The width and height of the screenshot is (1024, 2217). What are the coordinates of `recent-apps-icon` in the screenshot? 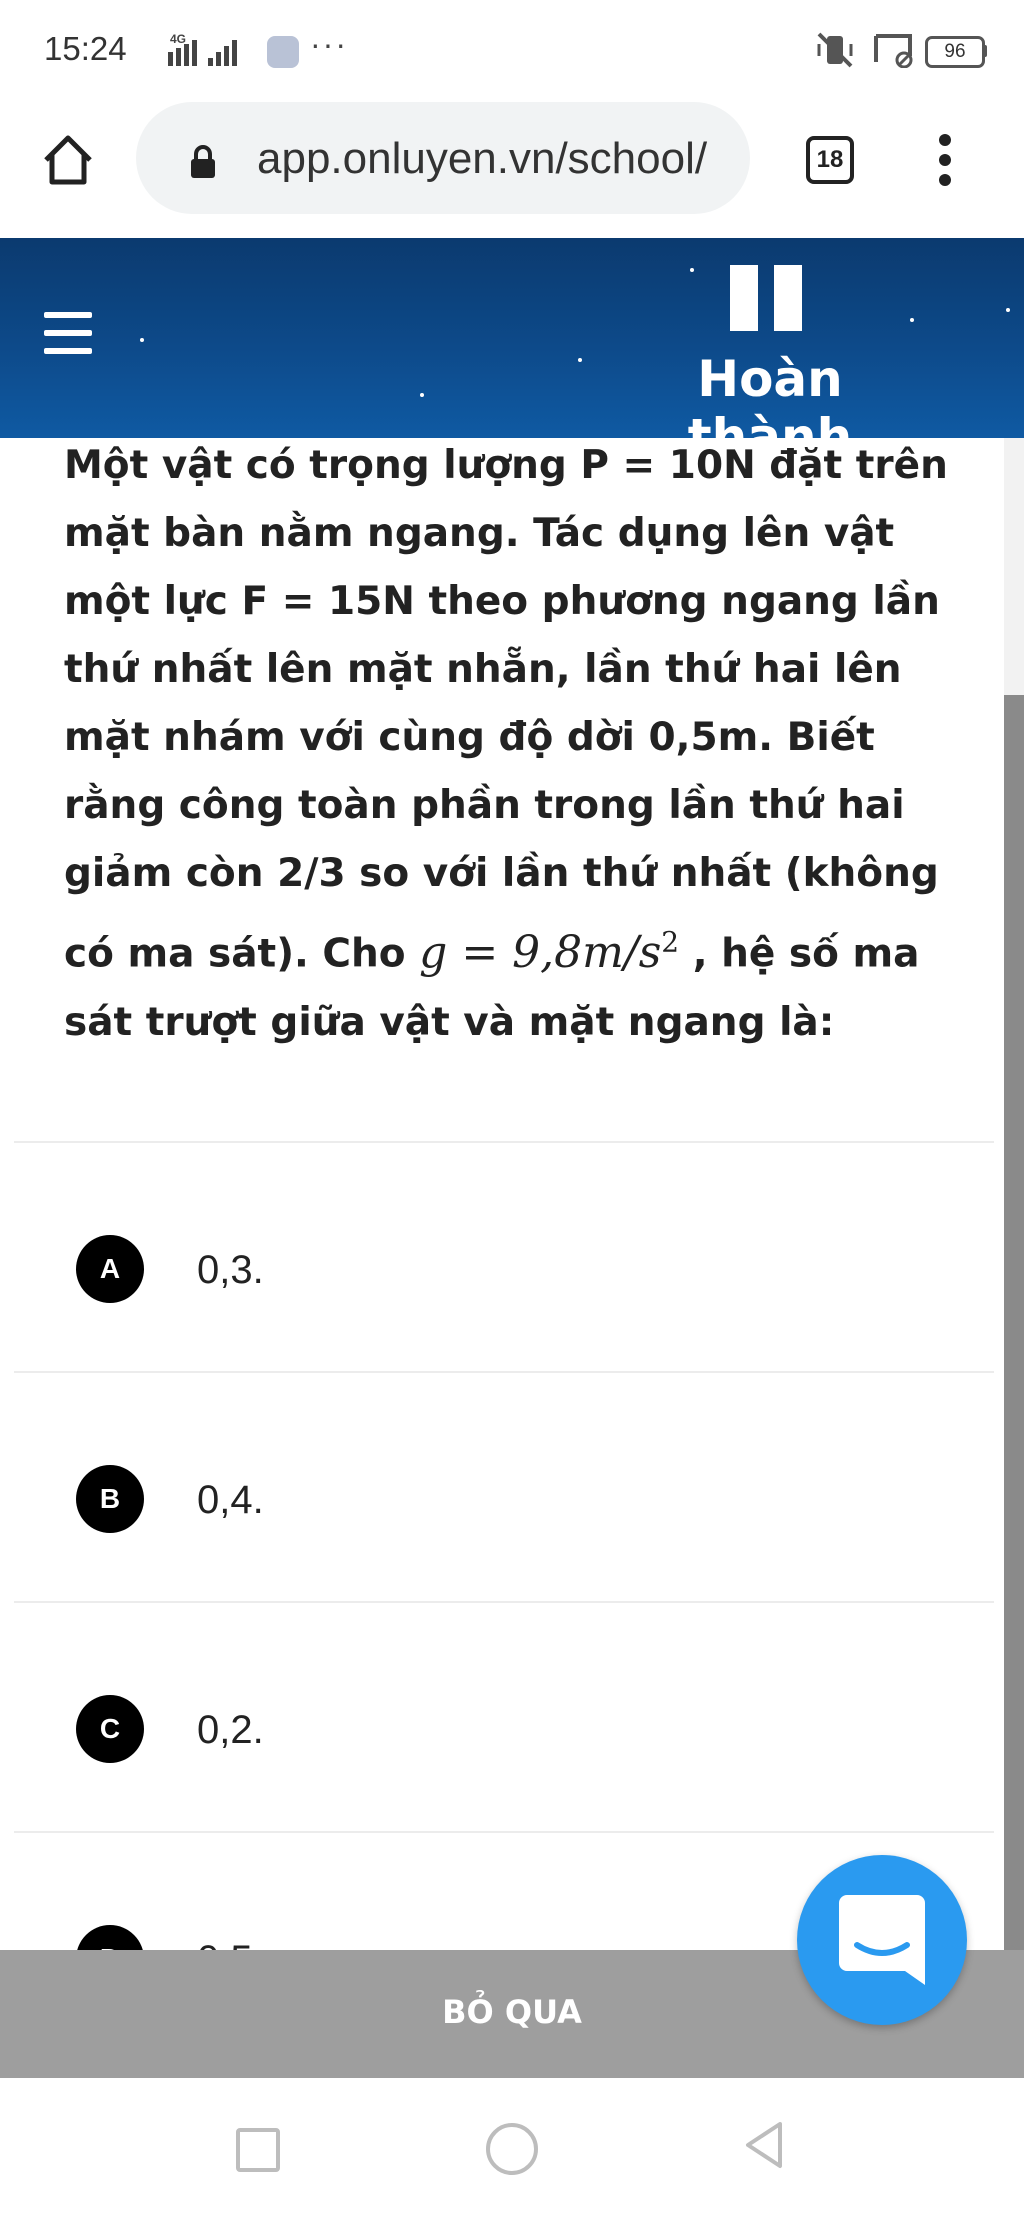 It's located at (258, 2150).